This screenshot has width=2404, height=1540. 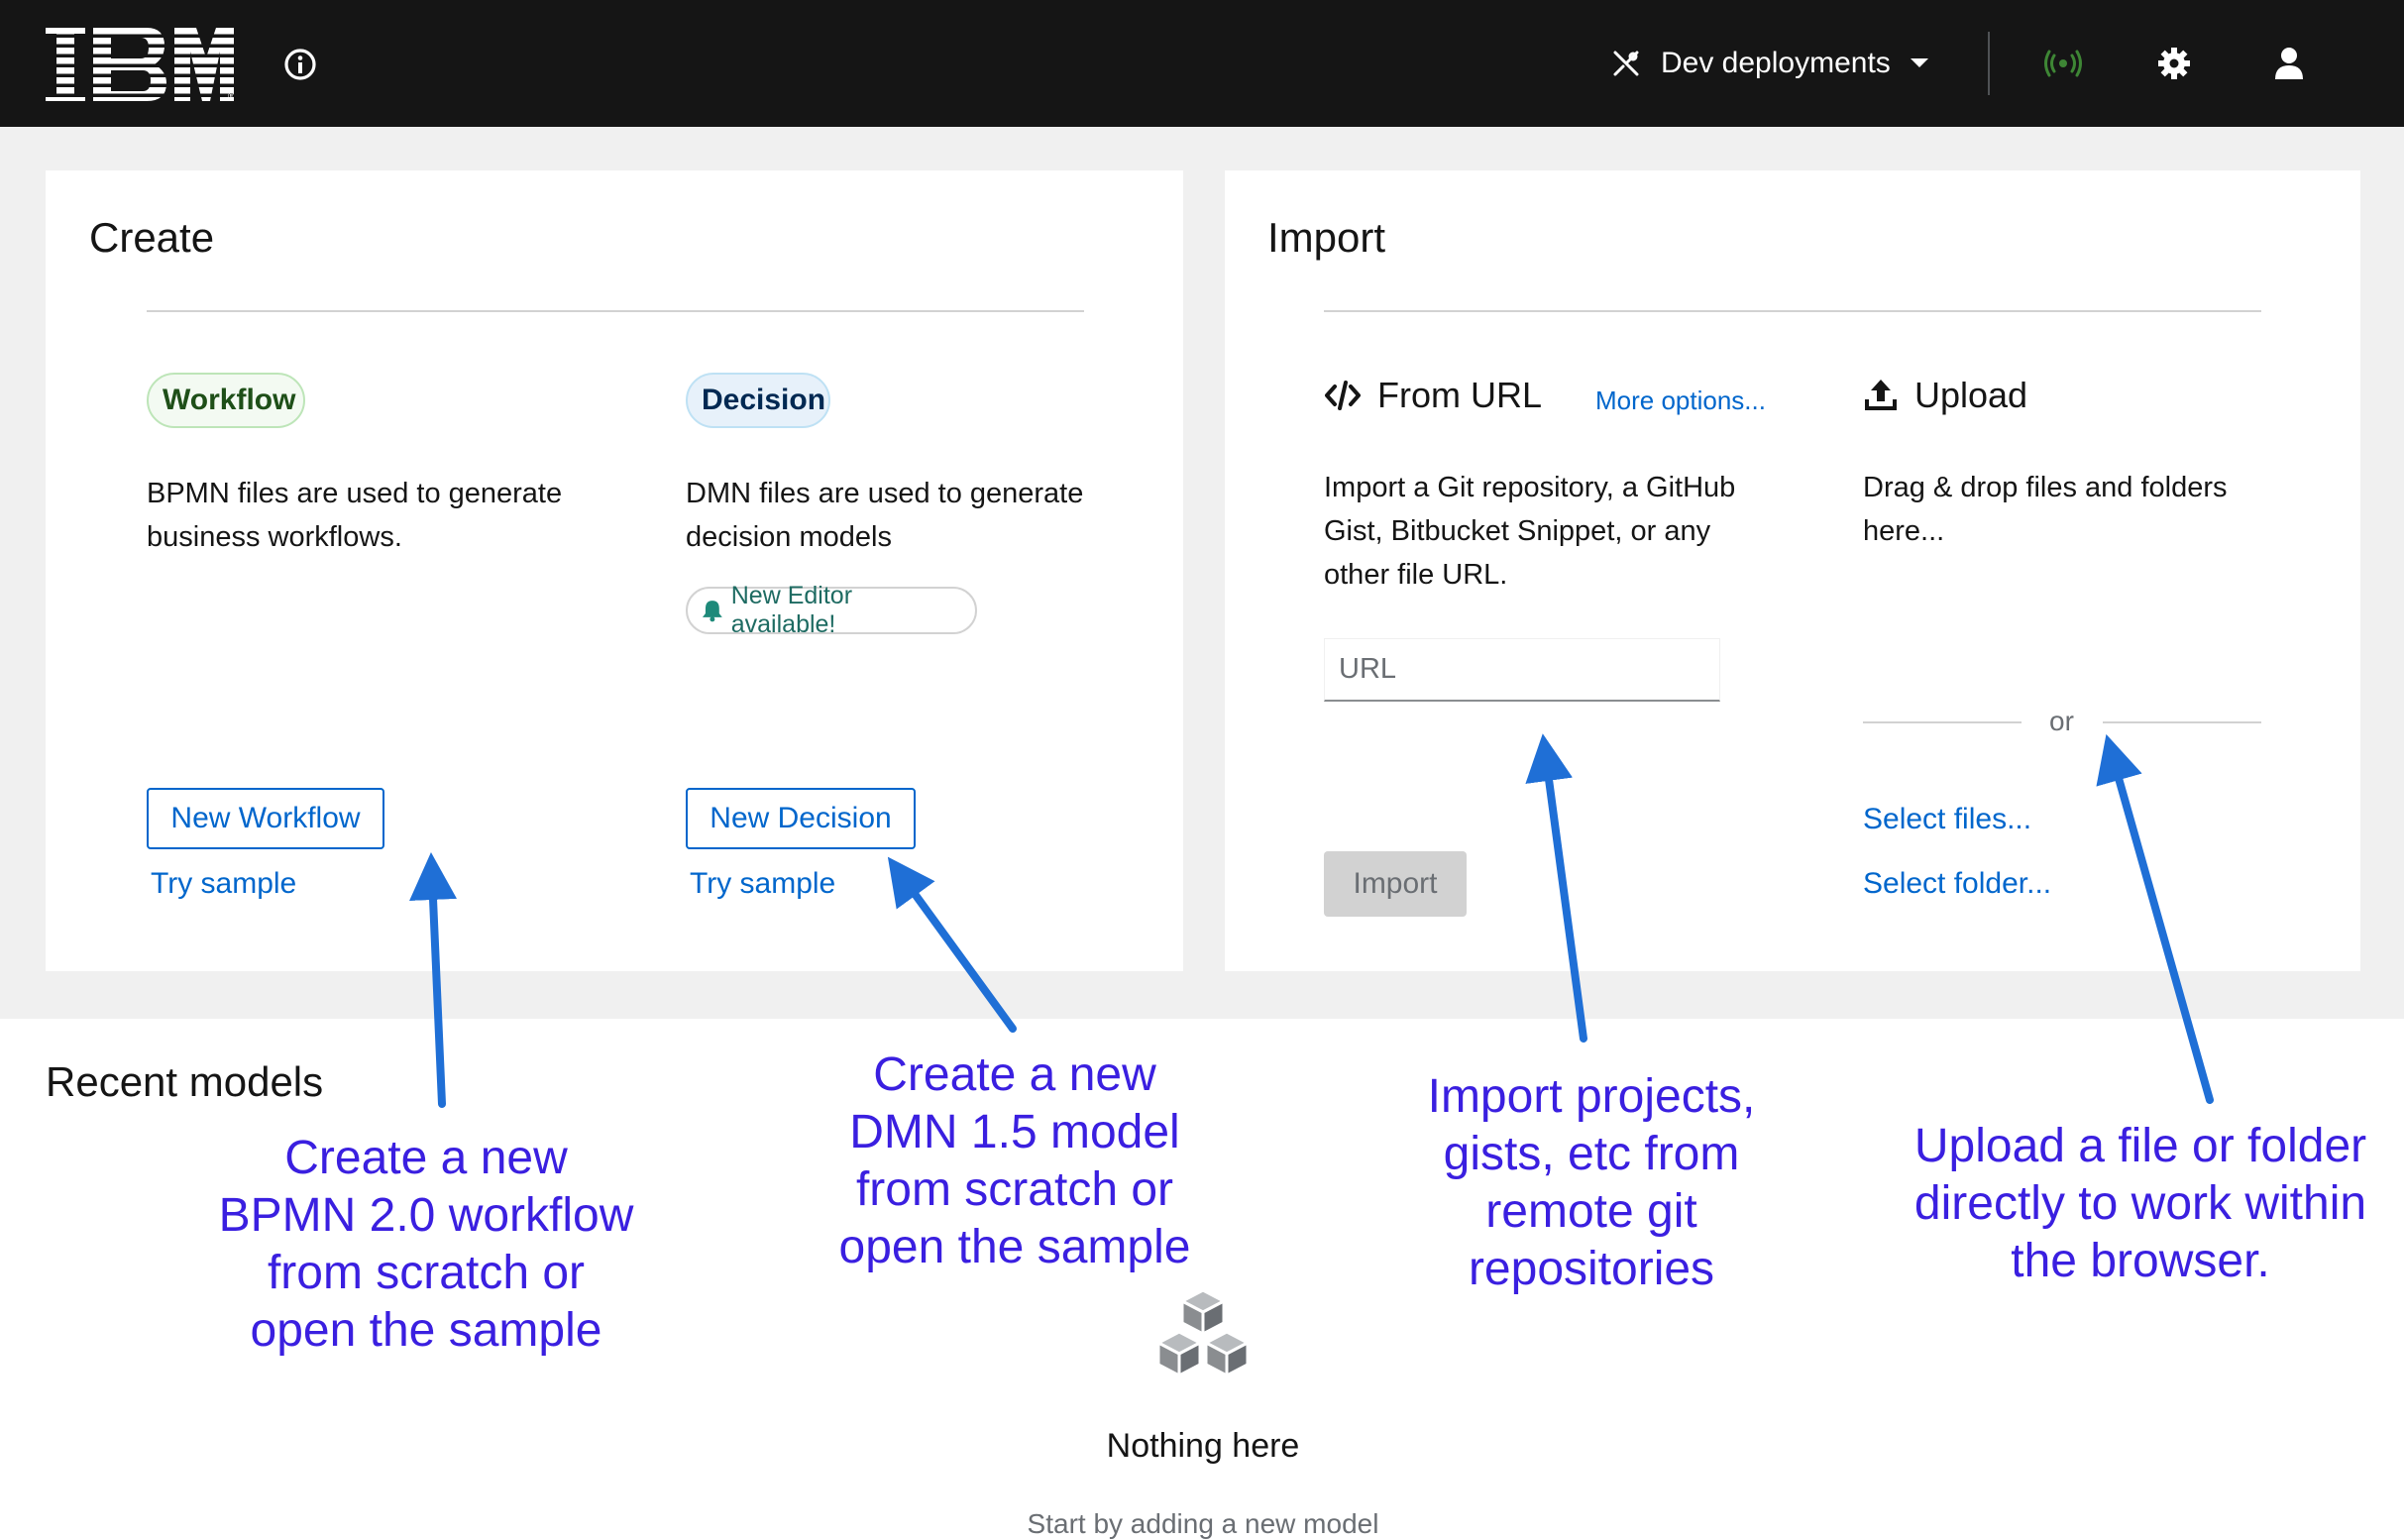 What do you see at coordinates (1792, 311) in the screenshot?
I see `import-divider` at bounding box center [1792, 311].